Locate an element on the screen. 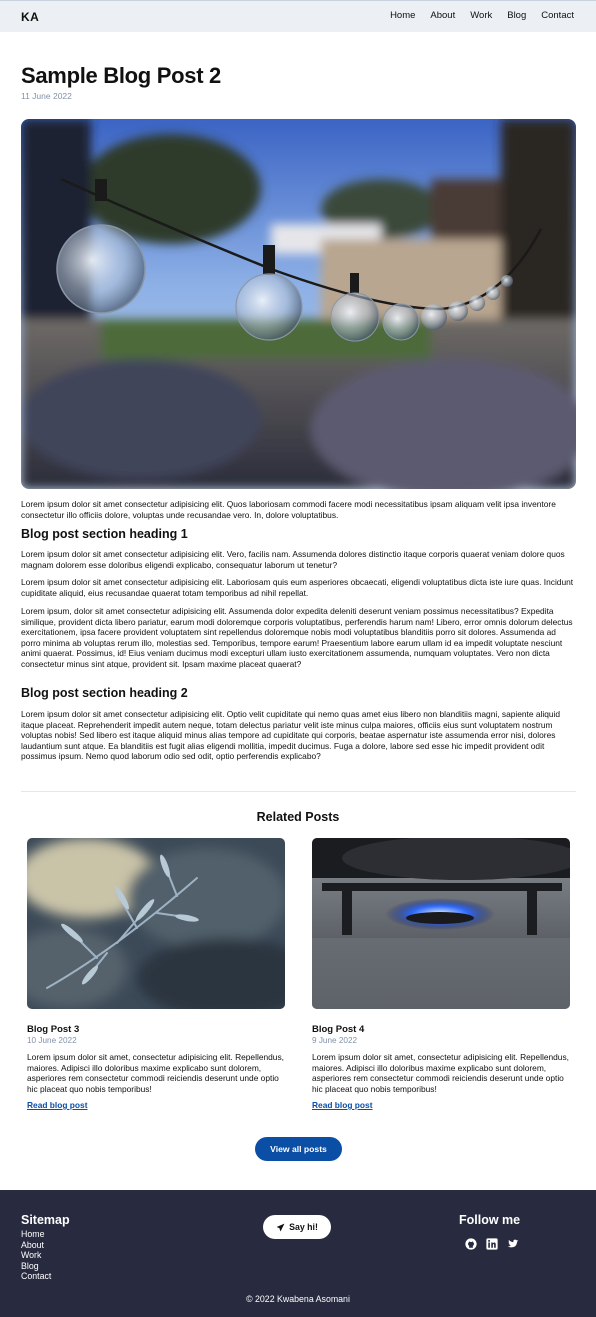  card-title: Blog Post 4 is located at coordinates (338, 1029).